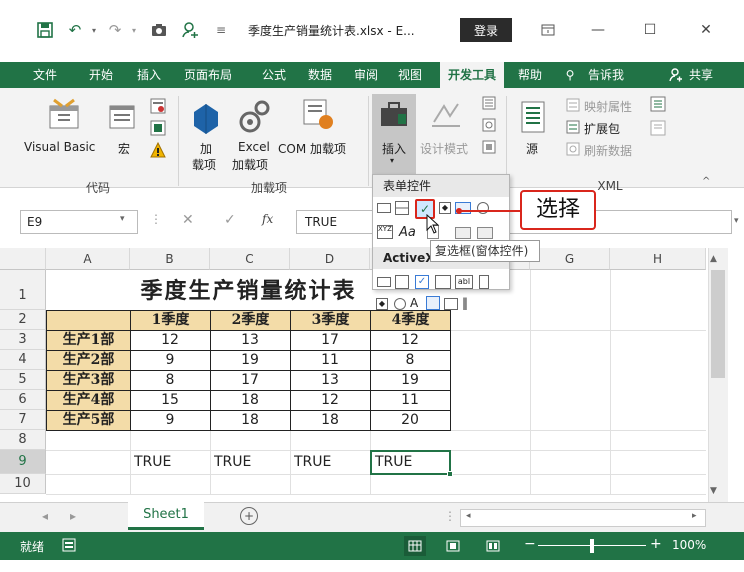 Image resolution: width=744 pixels, height=572 pixels. Describe the element at coordinates (608, 150) in the screenshot. I see `refresh-data-button: 刷新数据` at that location.